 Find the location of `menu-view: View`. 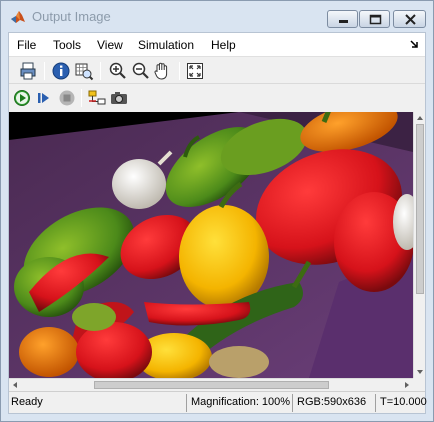

menu-view: View is located at coordinates (110, 45).